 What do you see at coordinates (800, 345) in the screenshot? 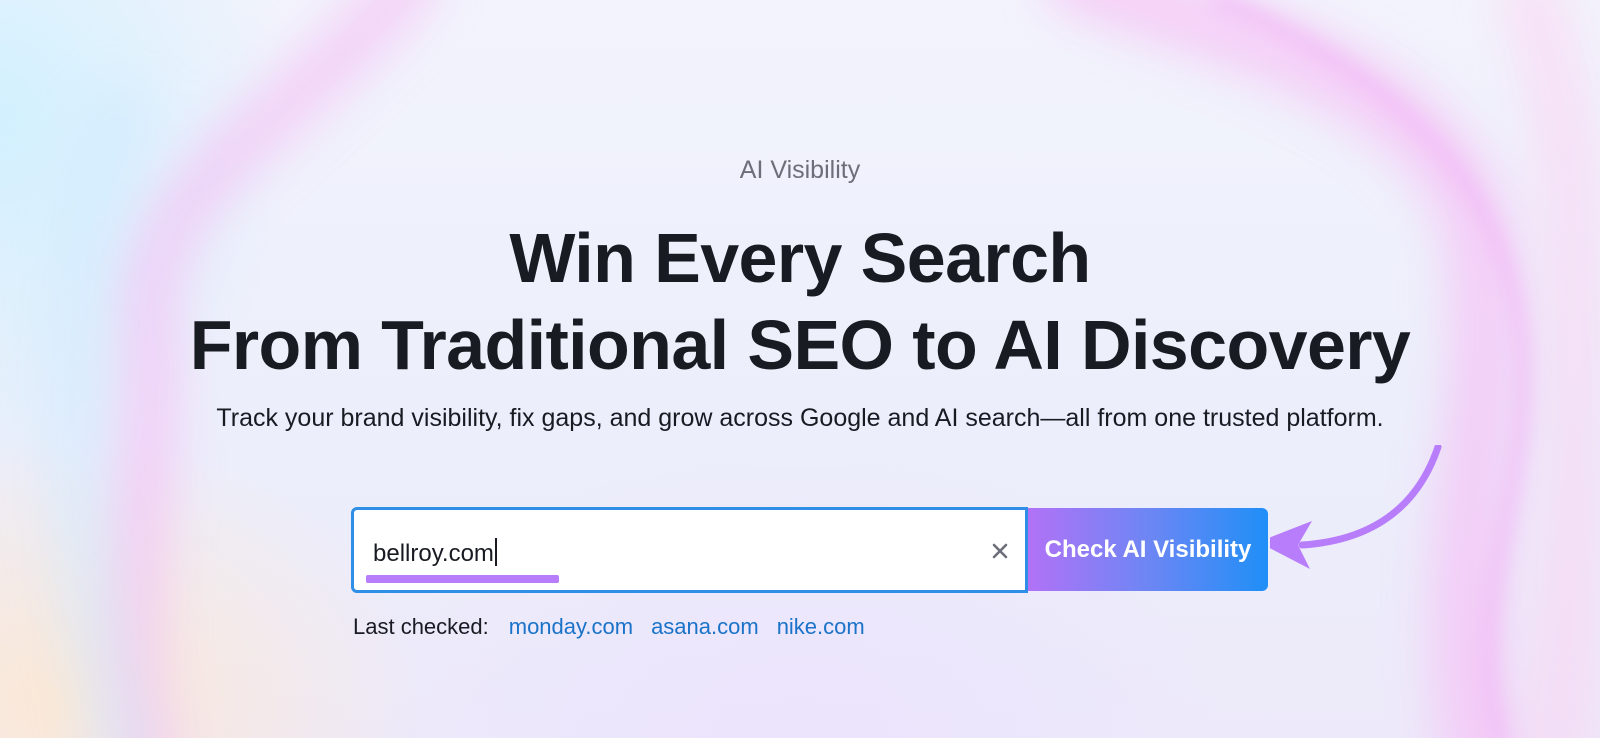
I see `headline-line-2: From Traditional SEO to AI Discovery` at bounding box center [800, 345].